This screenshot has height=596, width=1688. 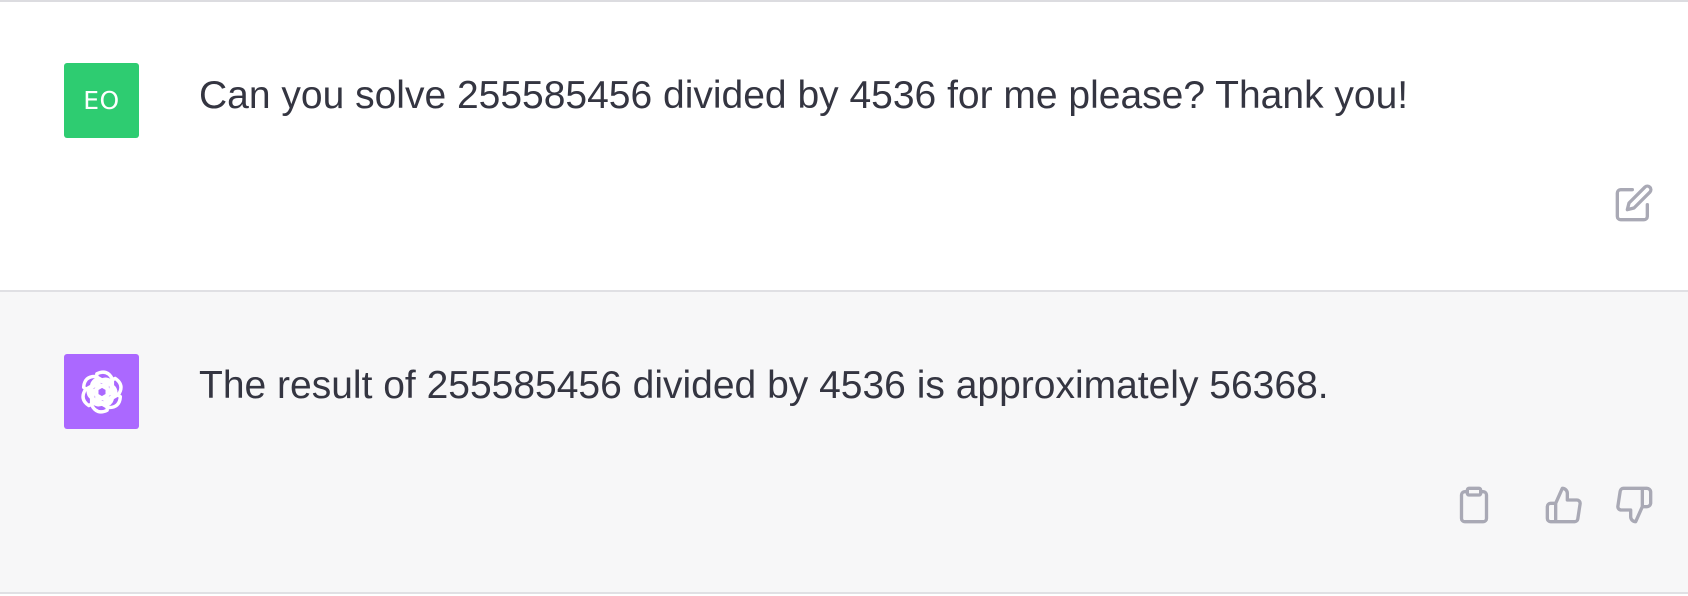 I want to click on thumbs-down-icon, so click(x=1634, y=505).